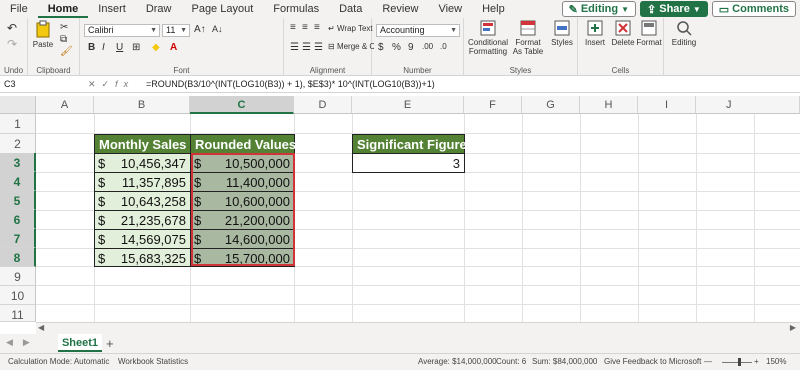 The height and width of the screenshot is (370, 800). I want to click on currency-format-icon: $, so click(381, 47).